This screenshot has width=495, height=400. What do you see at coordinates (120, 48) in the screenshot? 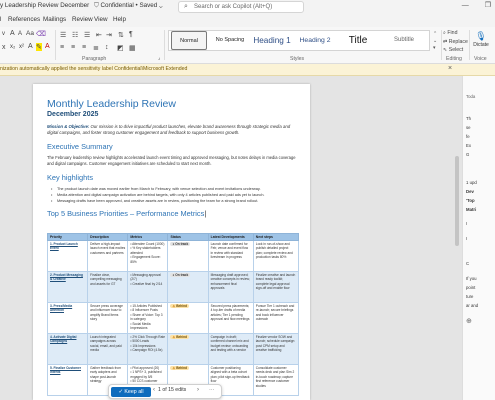
I see `shading-icon: ◩` at bounding box center [120, 48].